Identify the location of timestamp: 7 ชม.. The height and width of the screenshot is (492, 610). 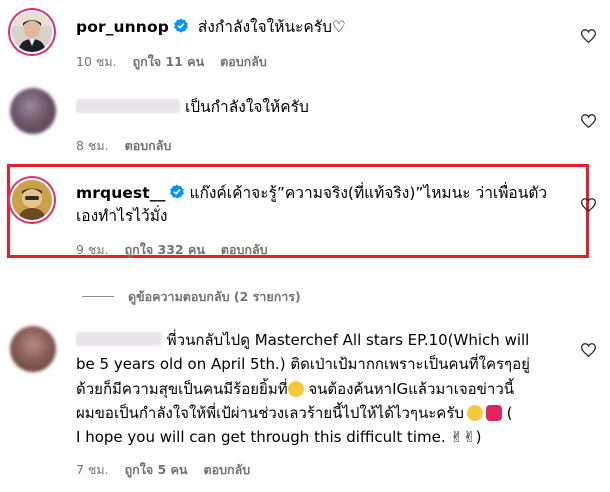
(92, 469).